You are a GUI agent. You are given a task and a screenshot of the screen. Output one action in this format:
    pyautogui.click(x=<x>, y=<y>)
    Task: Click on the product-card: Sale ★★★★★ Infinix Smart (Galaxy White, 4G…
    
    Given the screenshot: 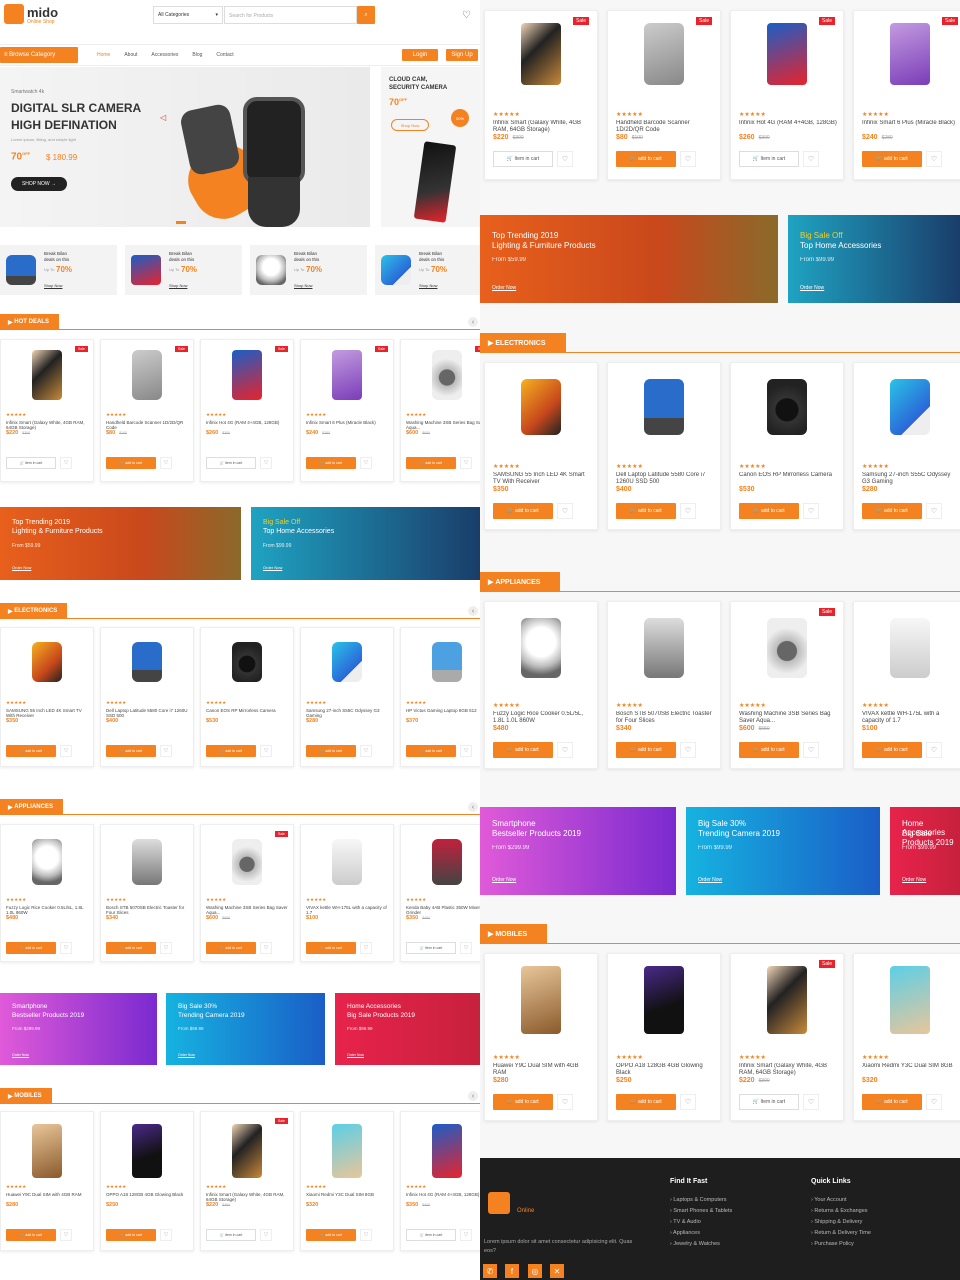 What is the action you would take?
    pyautogui.click(x=47, y=410)
    